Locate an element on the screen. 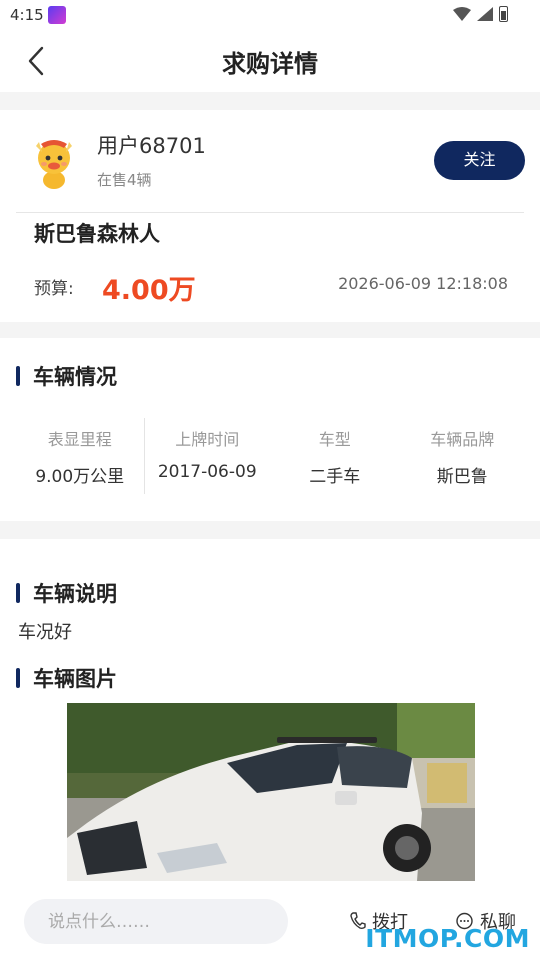  phone-icon is located at coordinates (358, 921).